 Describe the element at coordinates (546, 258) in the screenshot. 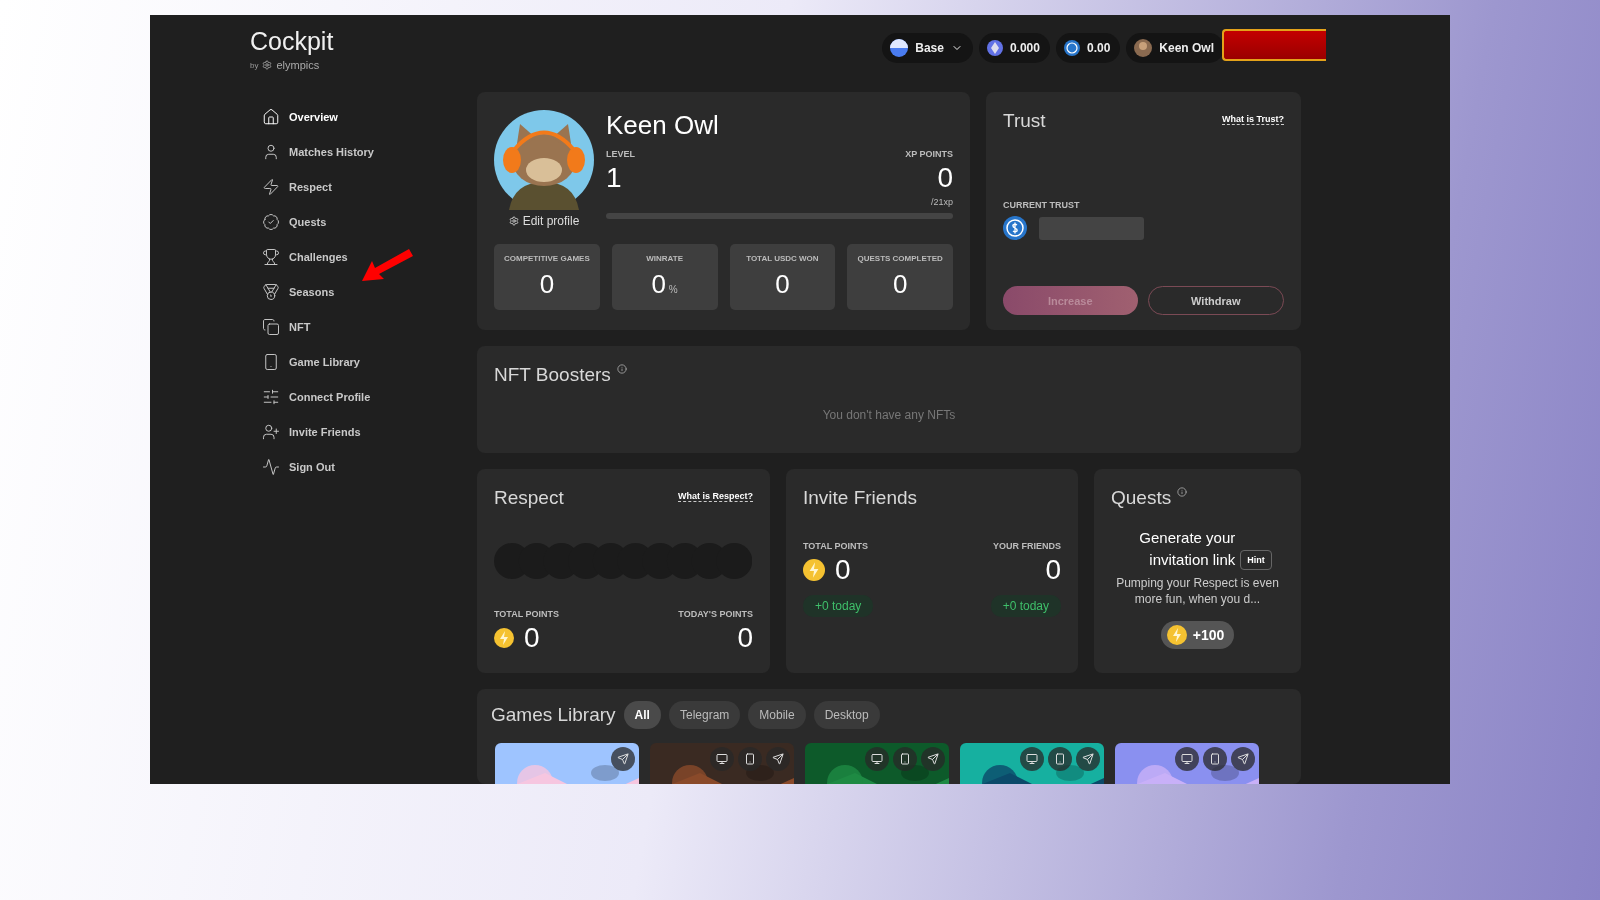

I see `stat-label: COMPETITIVE GAMES` at that location.